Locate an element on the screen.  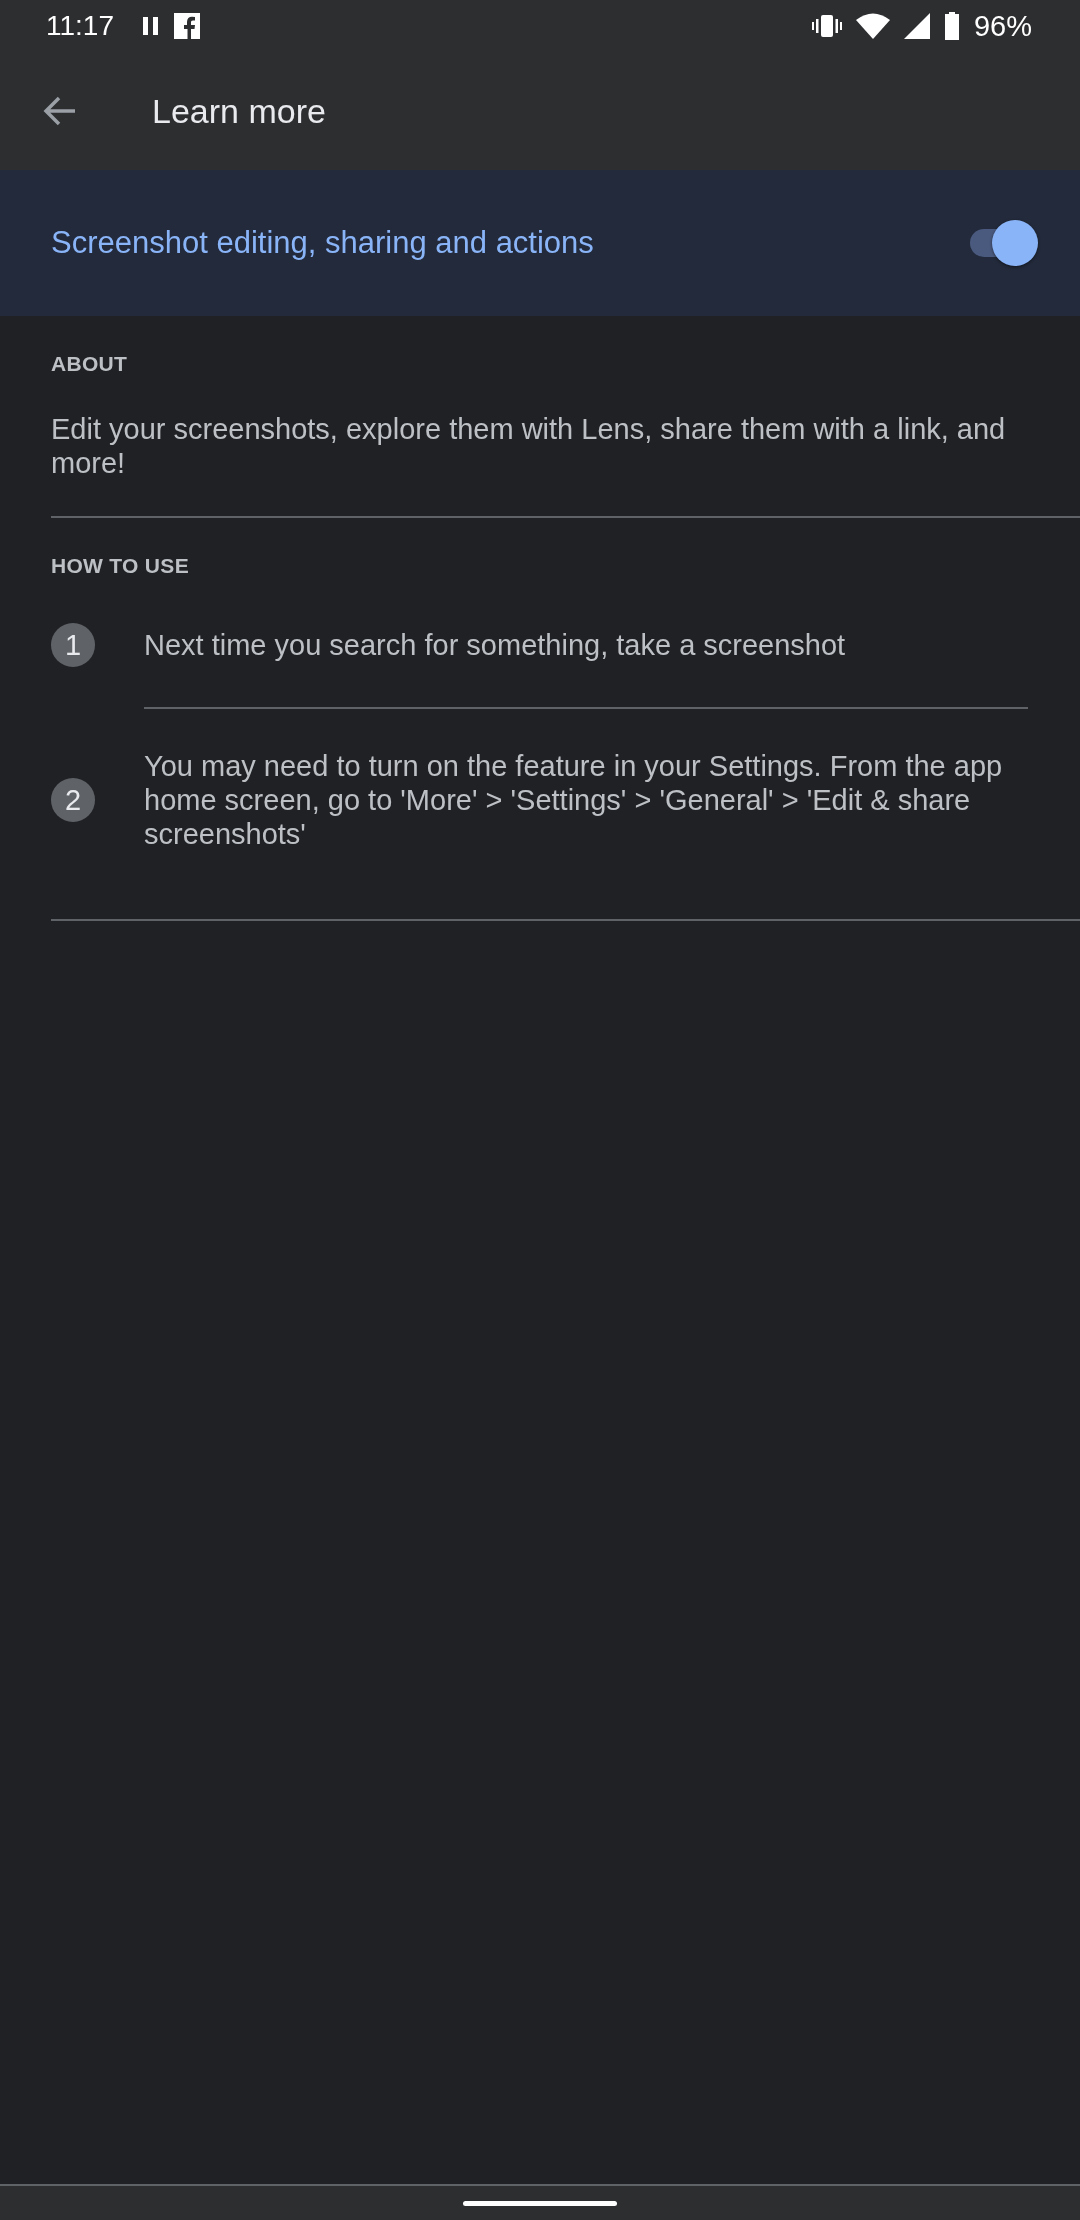
section-heading: ABOUT is located at coordinates (90, 364).